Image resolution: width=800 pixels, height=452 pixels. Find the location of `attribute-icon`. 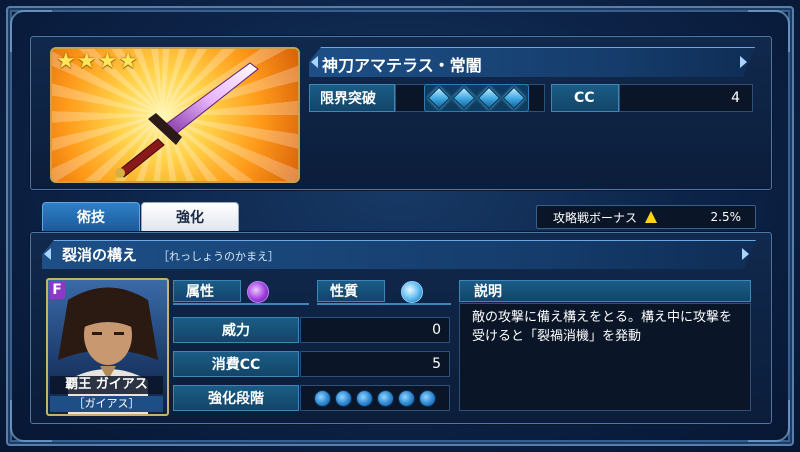

attribute-icon is located at coordinates (258, 292).